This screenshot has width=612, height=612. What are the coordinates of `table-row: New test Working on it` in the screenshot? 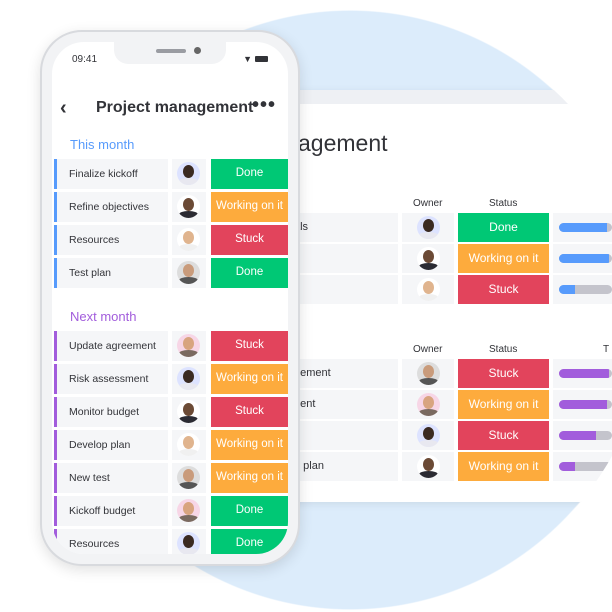 It's located at (171, 478).